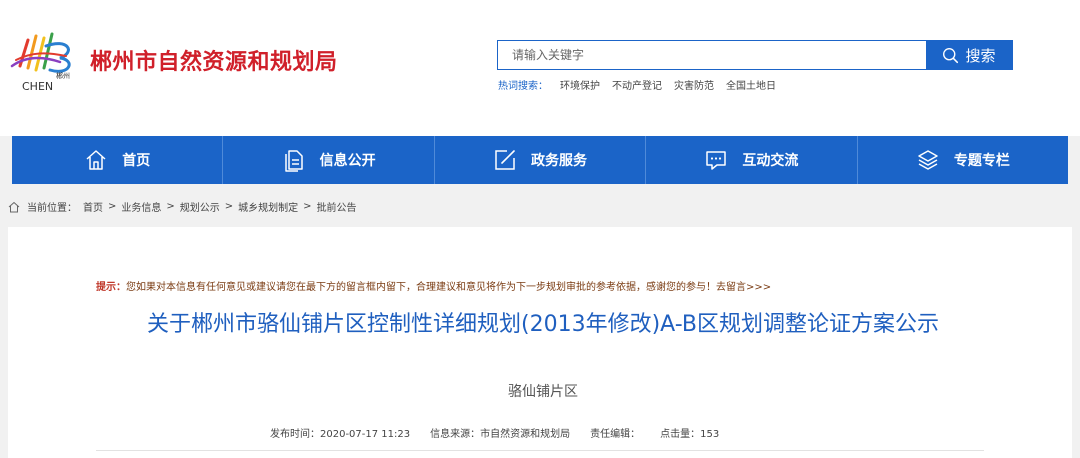 This screenshot has height=458, width=1080. I want to click on chat-icon, so click(716, 160).